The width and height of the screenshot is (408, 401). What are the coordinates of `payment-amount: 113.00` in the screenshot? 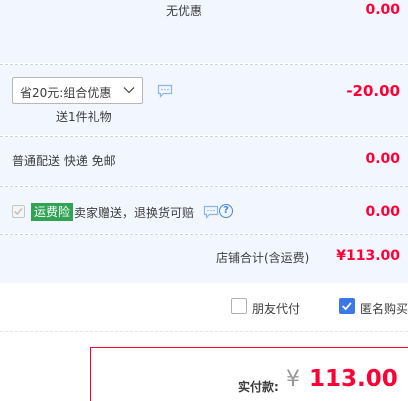 It's located at (353, 379).